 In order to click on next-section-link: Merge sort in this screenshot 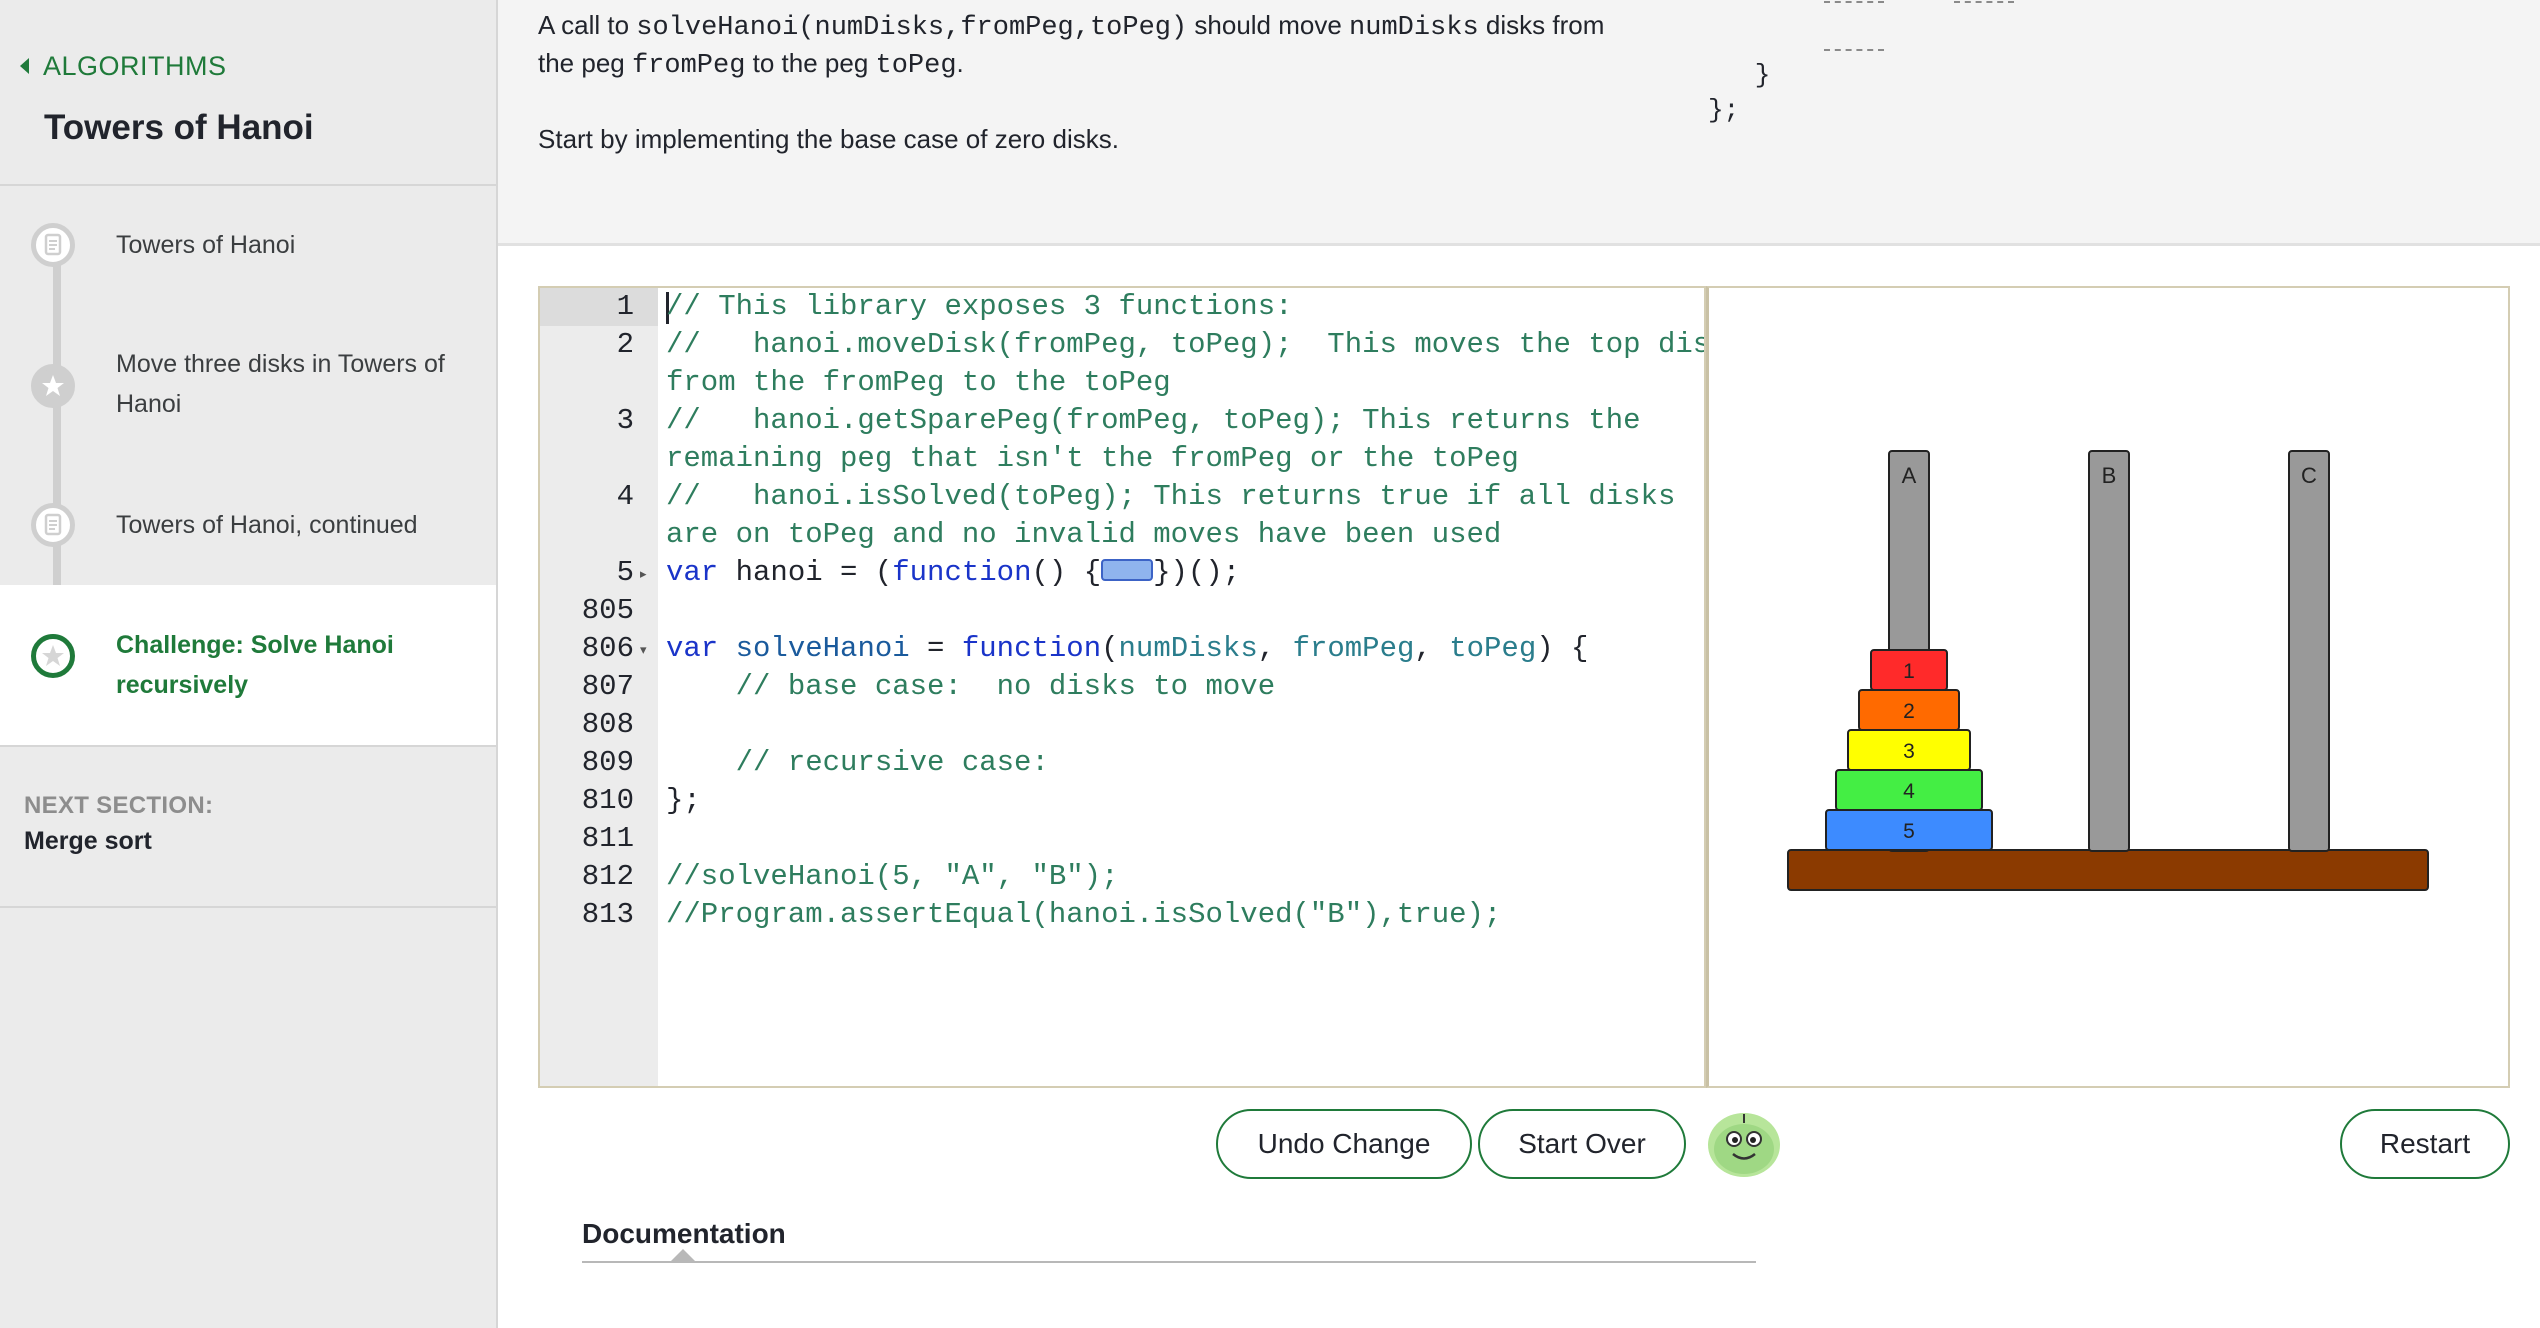, I will do `click(88, 841)`.